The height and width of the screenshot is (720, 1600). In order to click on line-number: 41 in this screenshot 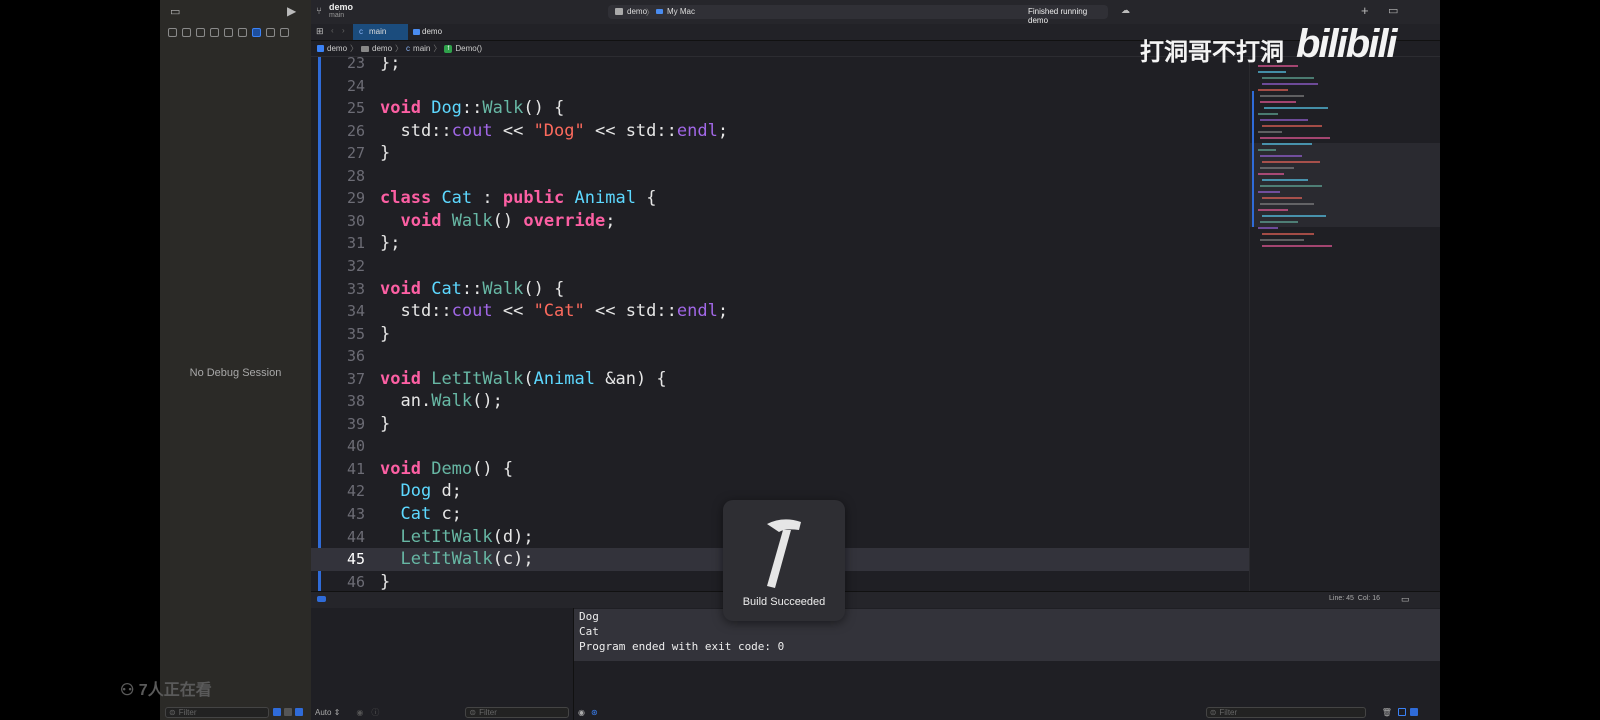, I will do `click(346, 469)`.